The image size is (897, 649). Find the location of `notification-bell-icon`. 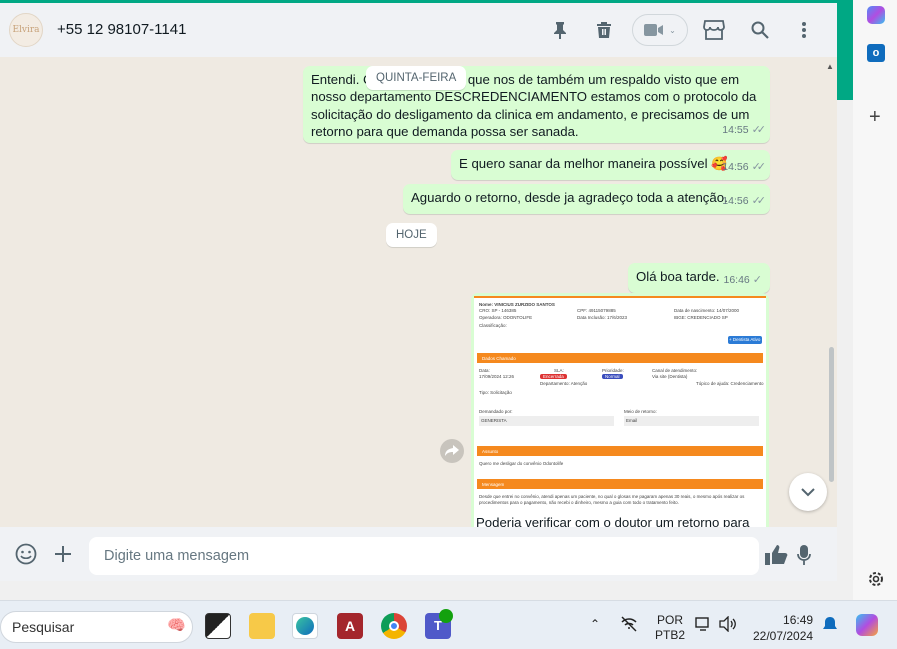

notification-bell-icon is located at coordinates (830, 625).